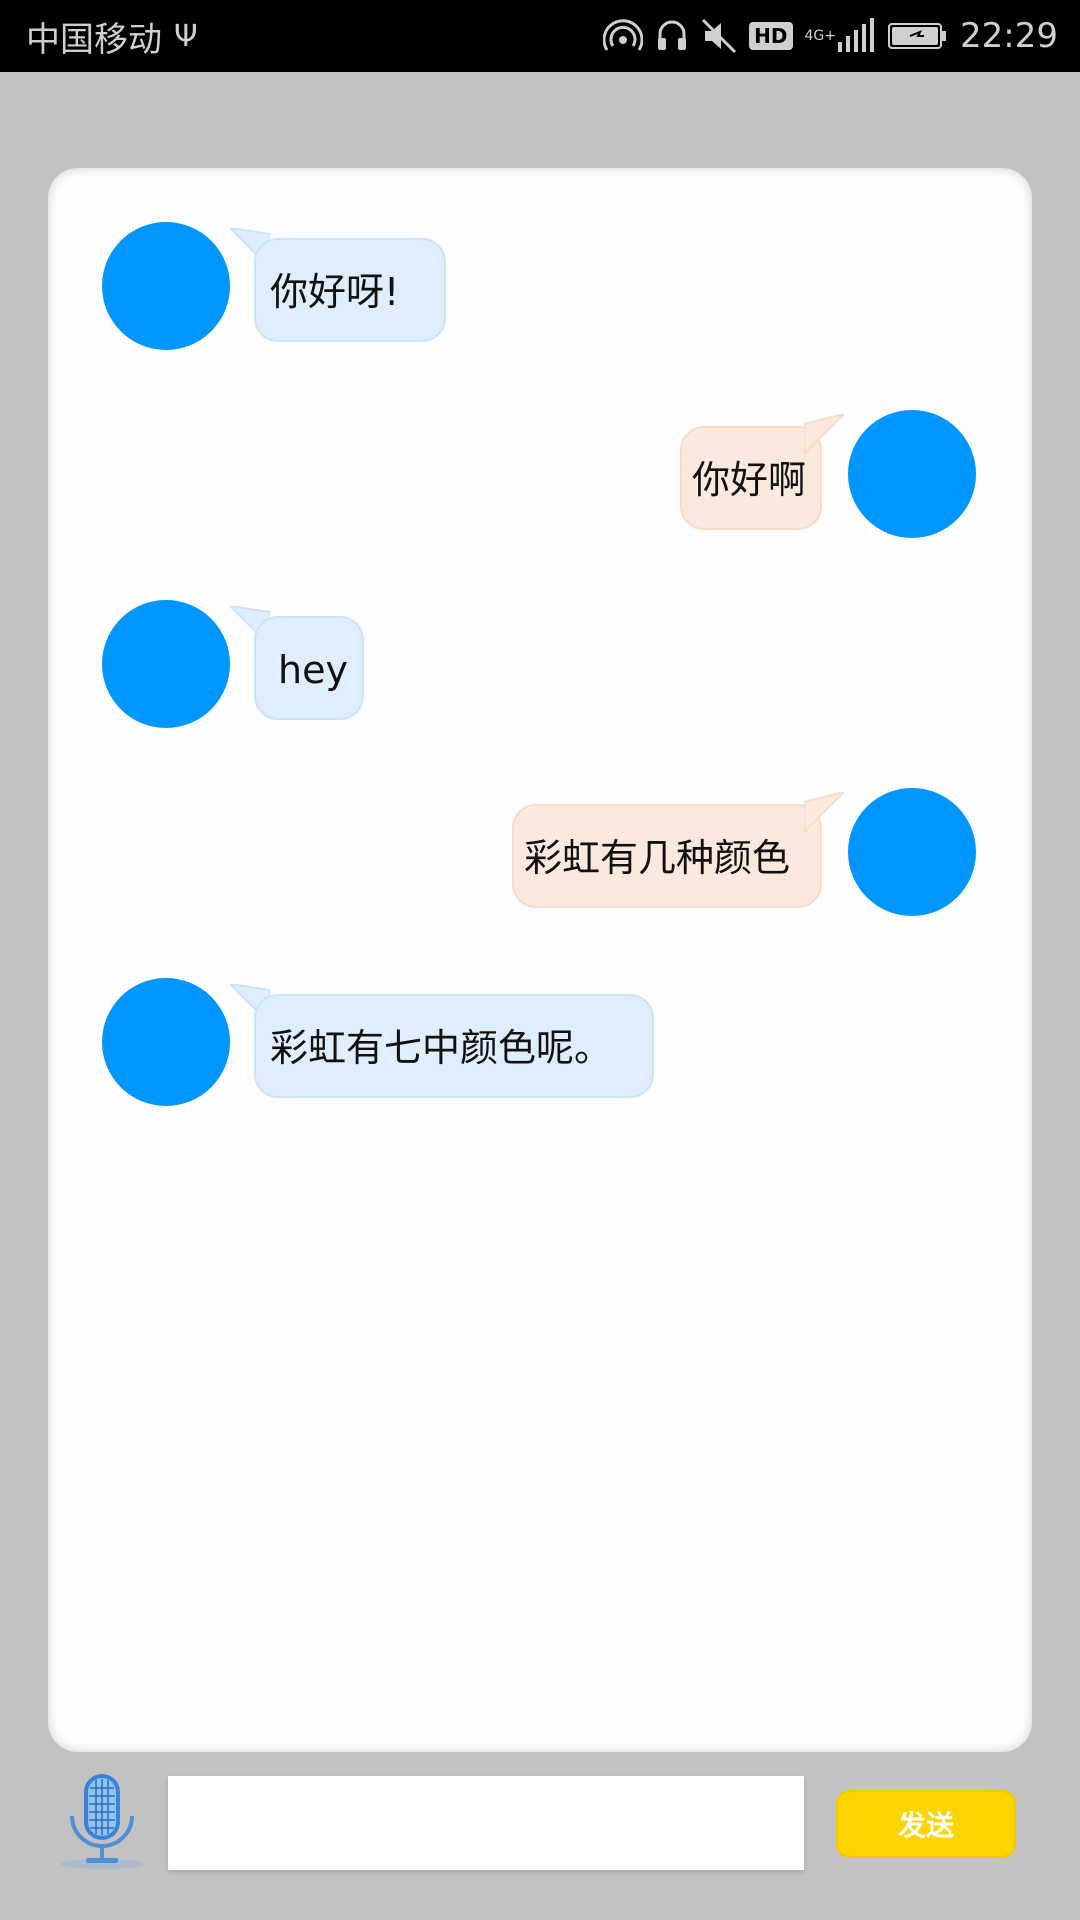 This screenshot has height=1920, width=1080. I want to click on message-bubble-left: 彩虹有七中颜色呢。, so click(454, 1046).